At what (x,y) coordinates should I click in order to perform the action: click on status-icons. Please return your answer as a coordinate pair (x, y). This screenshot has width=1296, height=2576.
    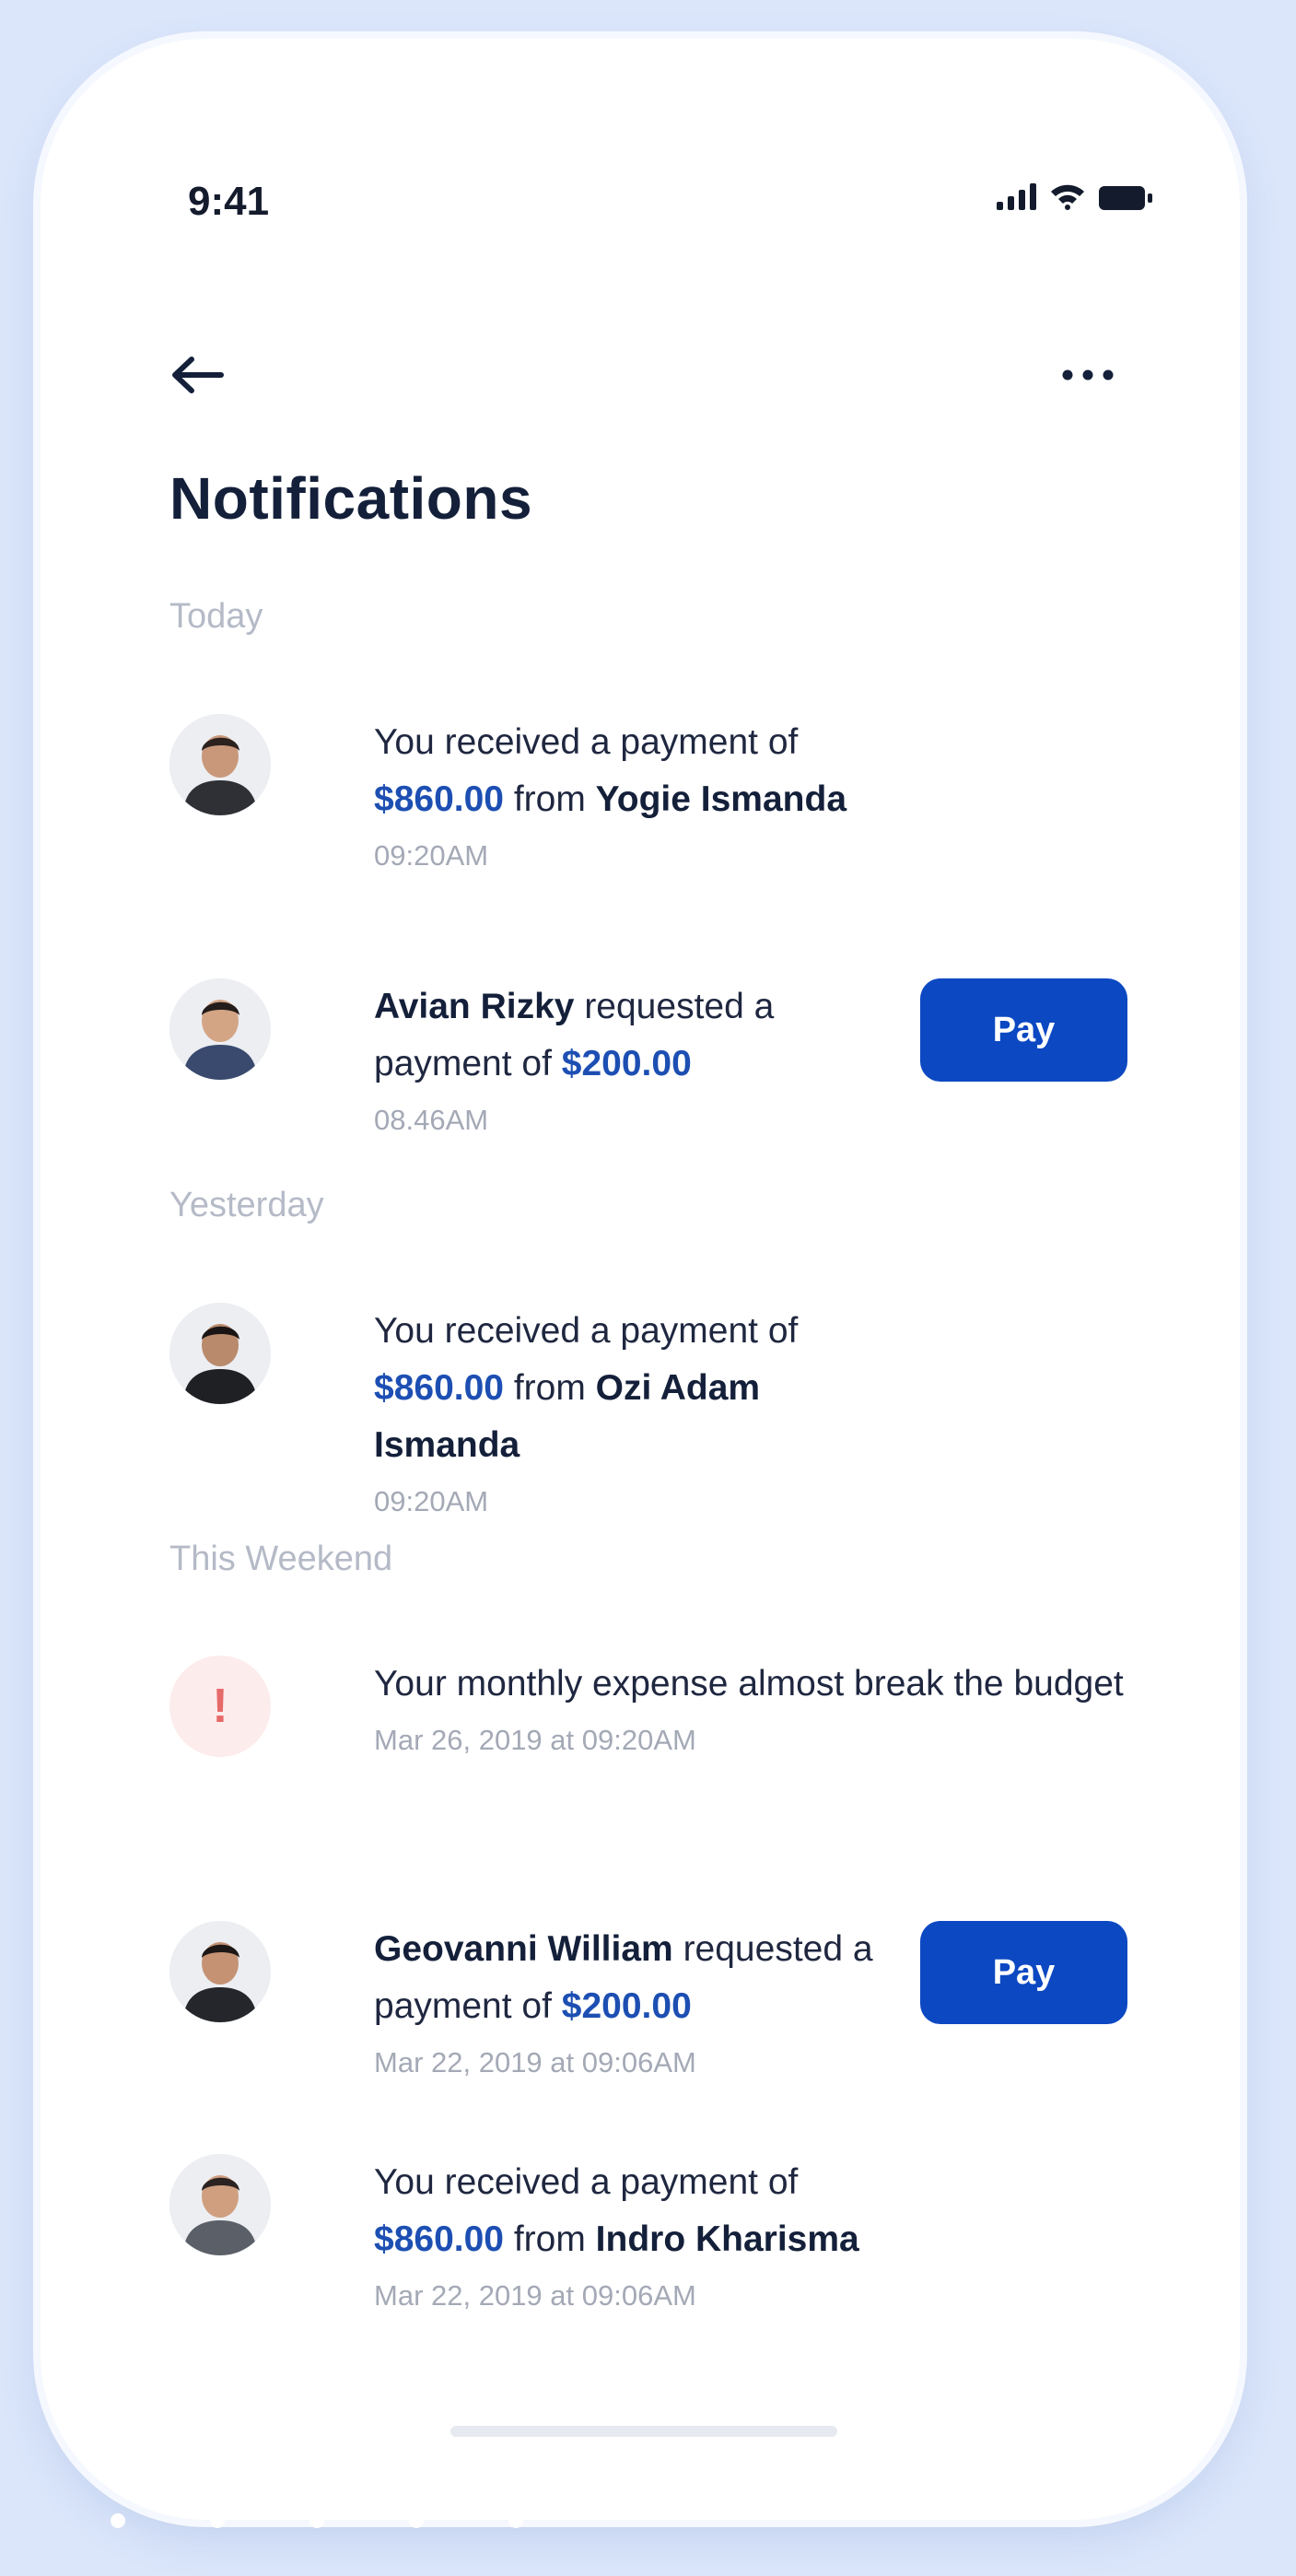
    Looking at the image, I should click on (1074, 196).